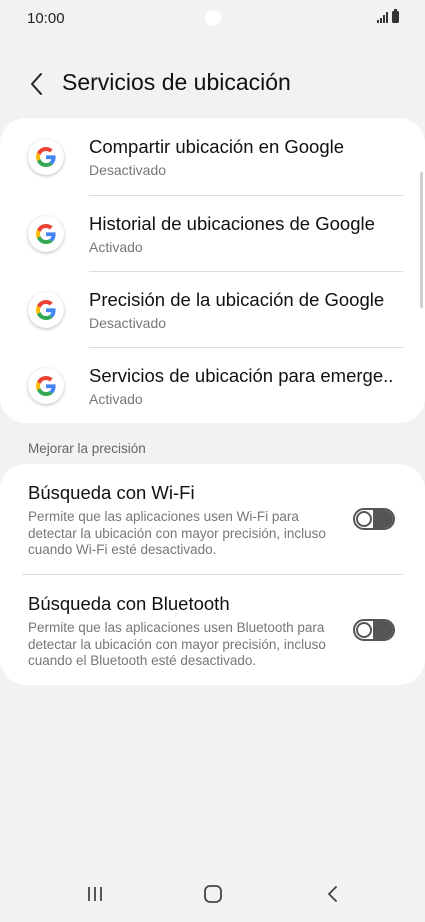 This screenshot has height=922, width=425. Describe the element at coordinates (232, 223) in the screenshot. I see `list-item-title: Historial de ubicaciones de Google` at that location.